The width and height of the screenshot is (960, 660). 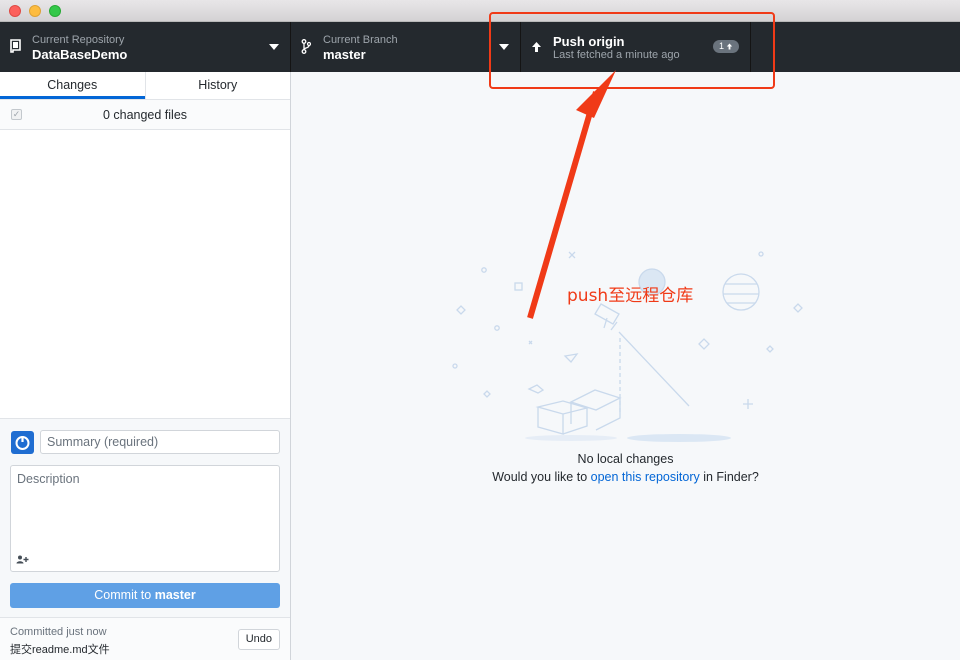 I want to click on prompt-text-after: in Finder?, so click(x=729, y=477).